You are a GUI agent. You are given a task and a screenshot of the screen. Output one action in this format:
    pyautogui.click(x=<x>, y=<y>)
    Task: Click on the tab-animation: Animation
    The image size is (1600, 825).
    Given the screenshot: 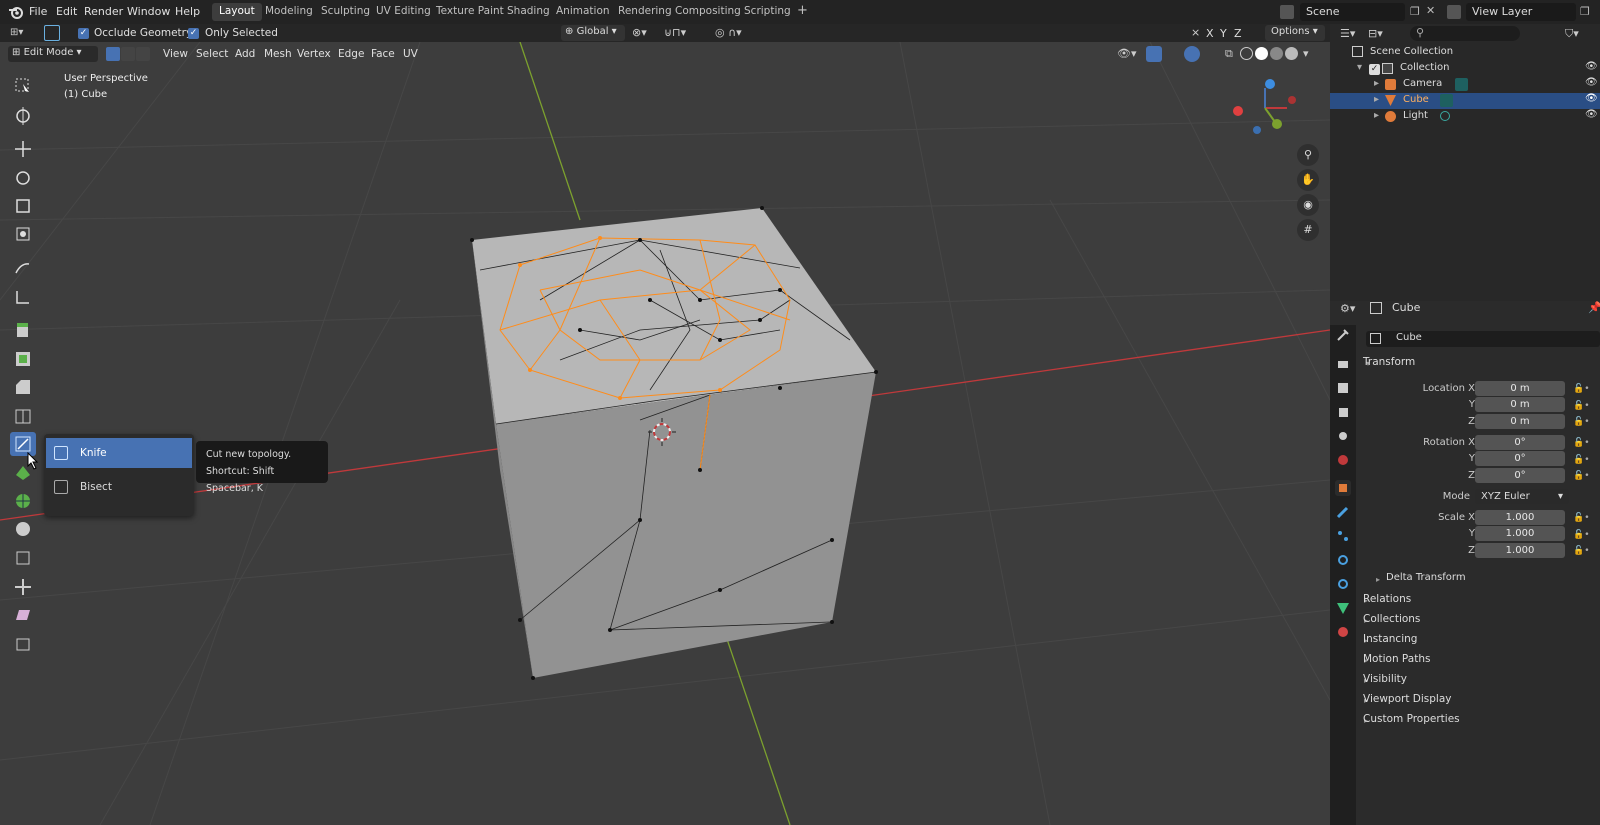 What is the action you would take?
    pyautogui.click(x=583, y=12)
    